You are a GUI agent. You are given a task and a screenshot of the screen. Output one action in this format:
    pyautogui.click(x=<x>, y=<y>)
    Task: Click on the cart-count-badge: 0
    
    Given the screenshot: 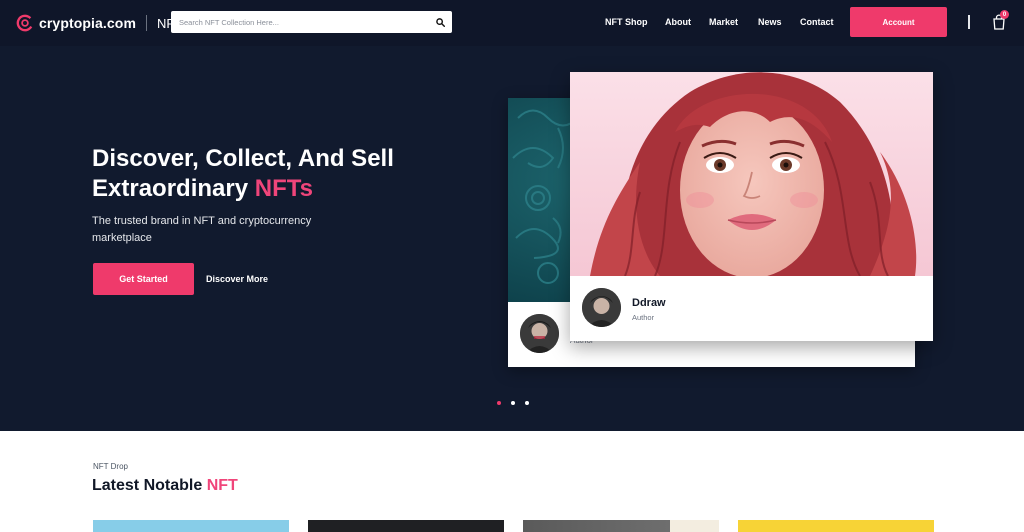 What is the action you would take?
    pyautogui.click(x=1004, y=14)
    